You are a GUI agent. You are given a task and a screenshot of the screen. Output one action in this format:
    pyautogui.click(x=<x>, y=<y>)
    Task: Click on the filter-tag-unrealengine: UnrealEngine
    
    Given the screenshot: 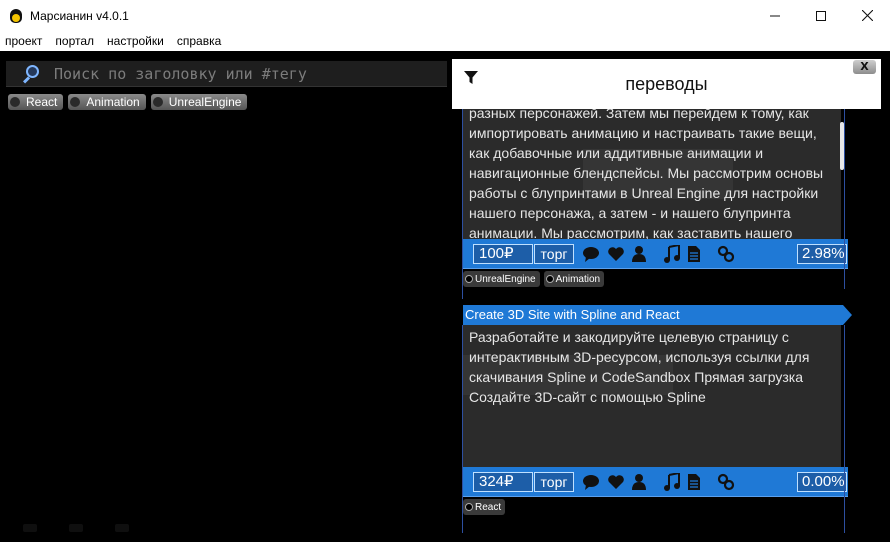 What is the action you would take?
    pyautogui.click(x=199, y=102)
    